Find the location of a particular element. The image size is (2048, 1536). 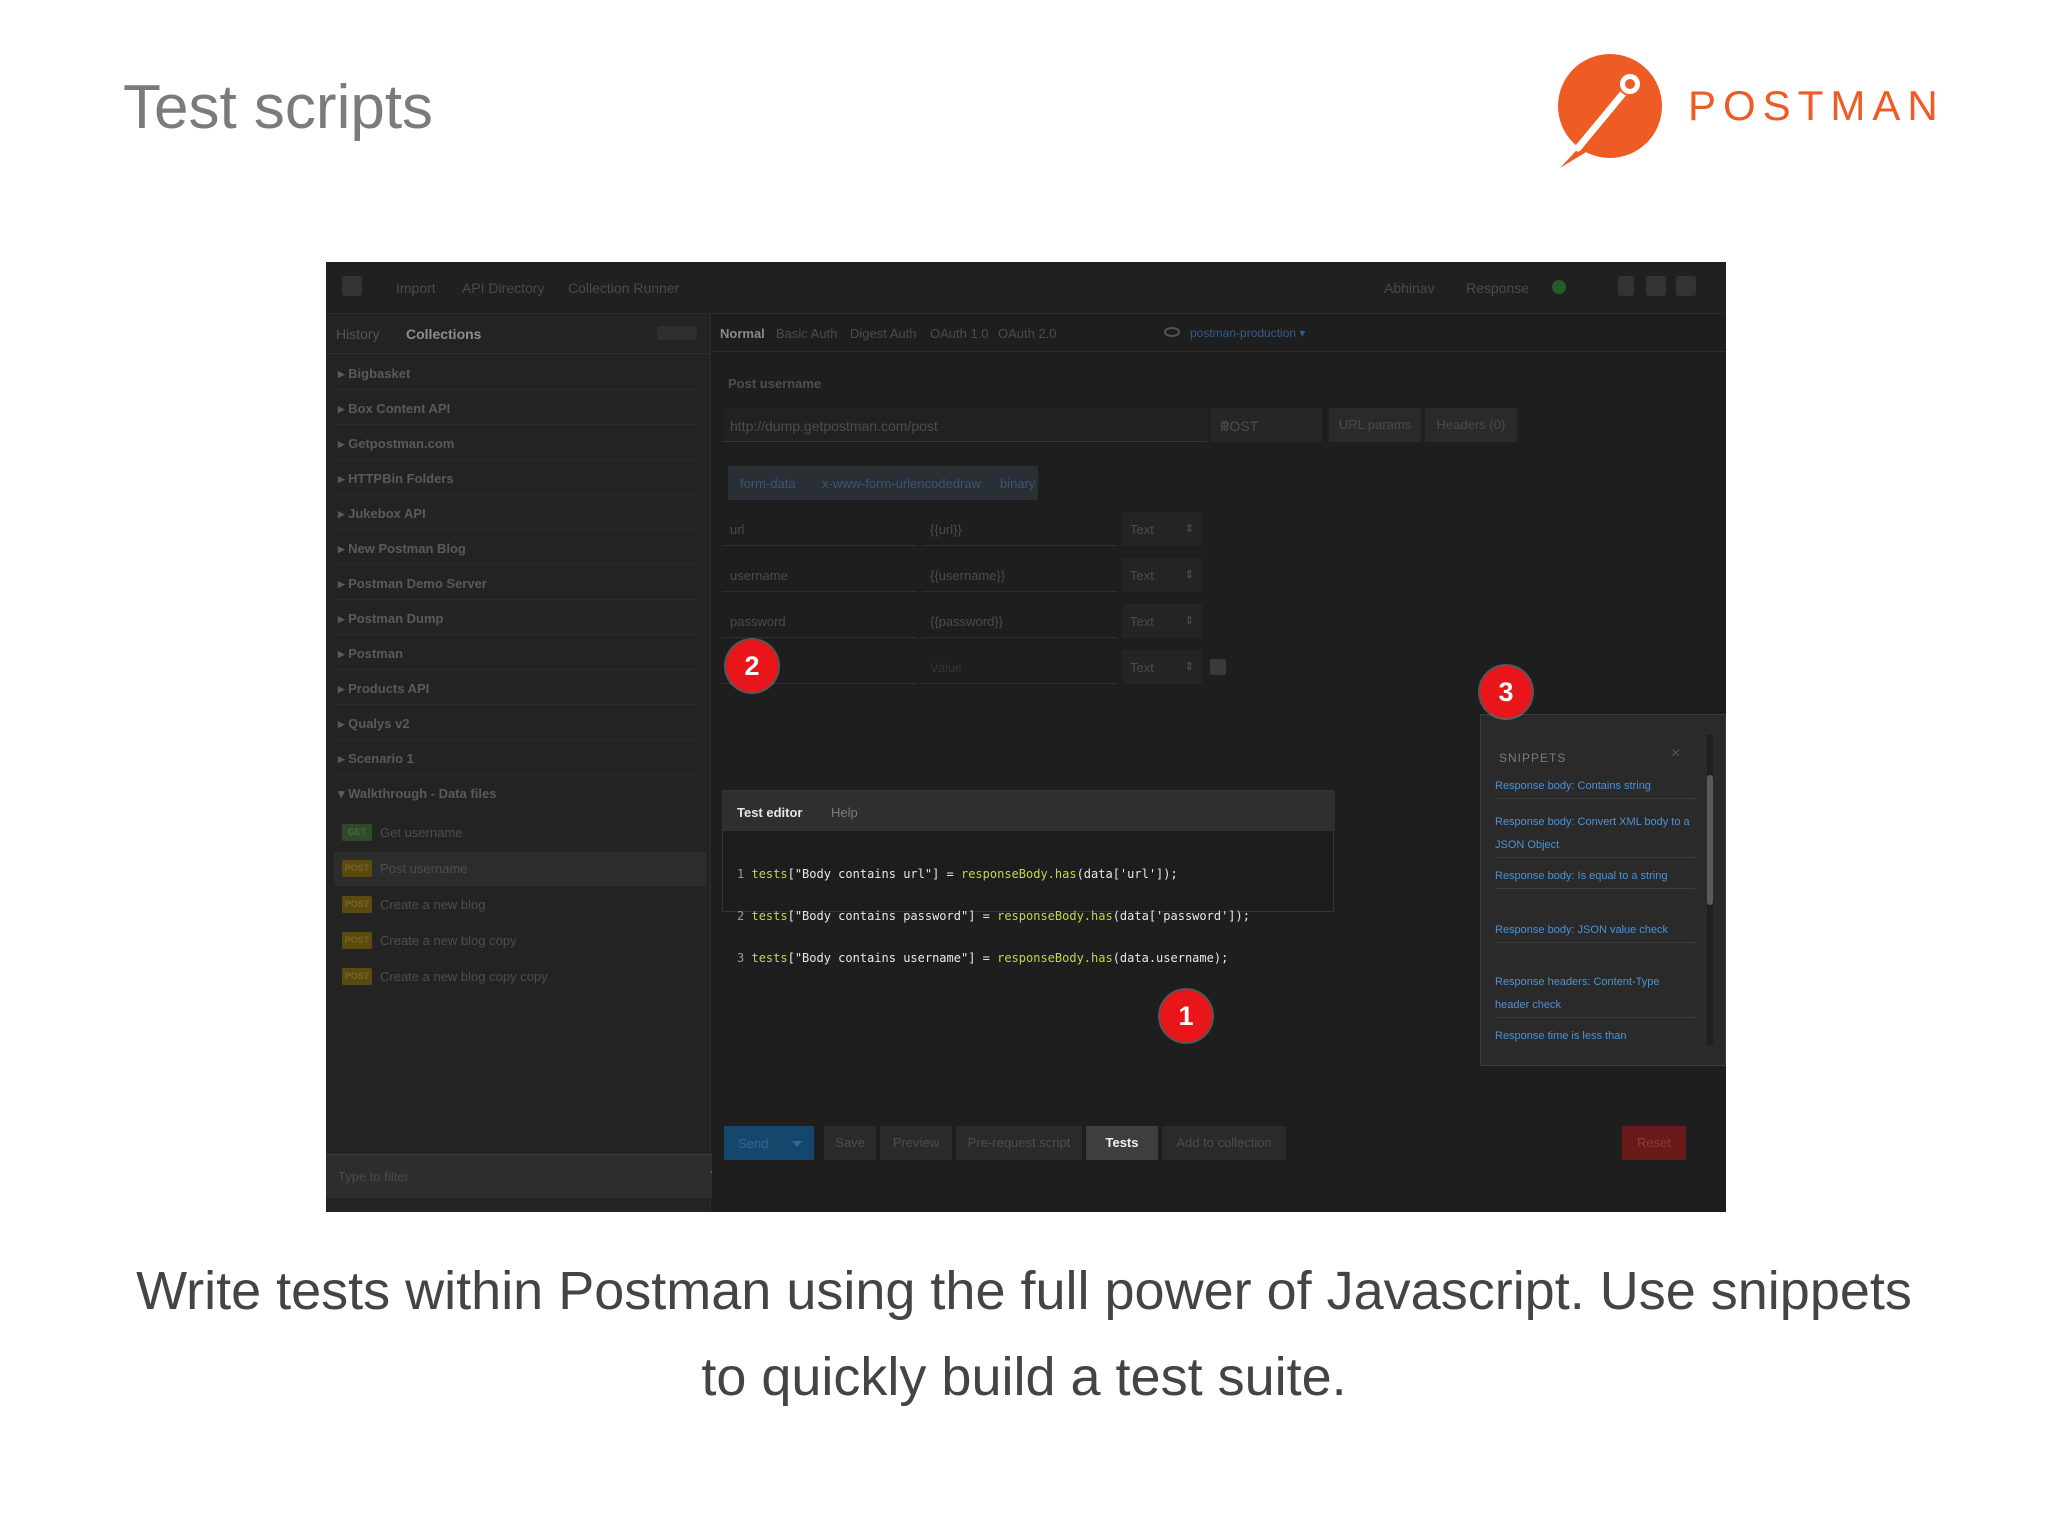

collection-label: ▸ Postman Dump is located at coordinates (391, 618).